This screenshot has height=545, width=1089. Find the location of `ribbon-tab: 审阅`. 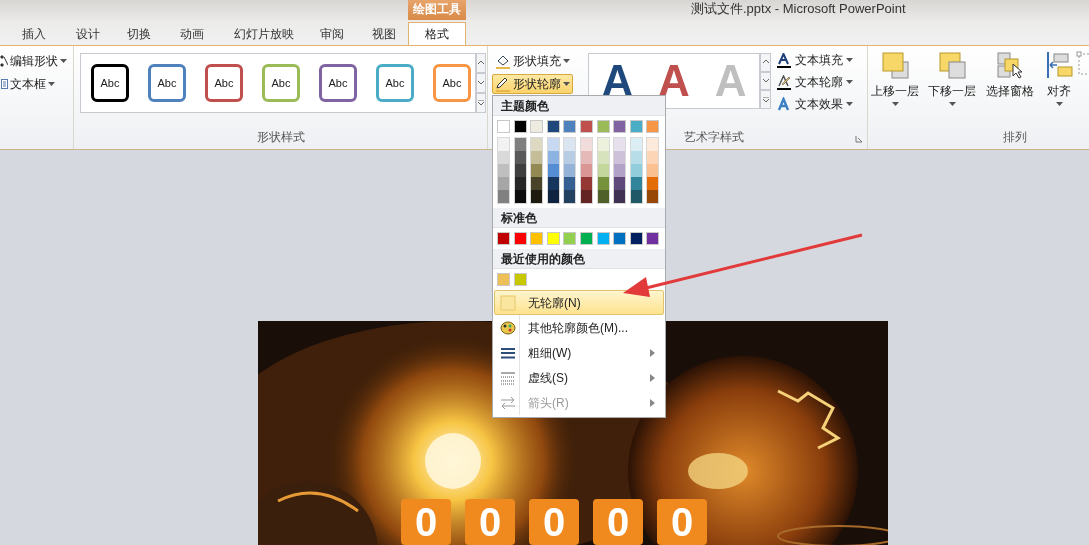

ribbon-tab: 审阅 is located at coordinates (332, 33).